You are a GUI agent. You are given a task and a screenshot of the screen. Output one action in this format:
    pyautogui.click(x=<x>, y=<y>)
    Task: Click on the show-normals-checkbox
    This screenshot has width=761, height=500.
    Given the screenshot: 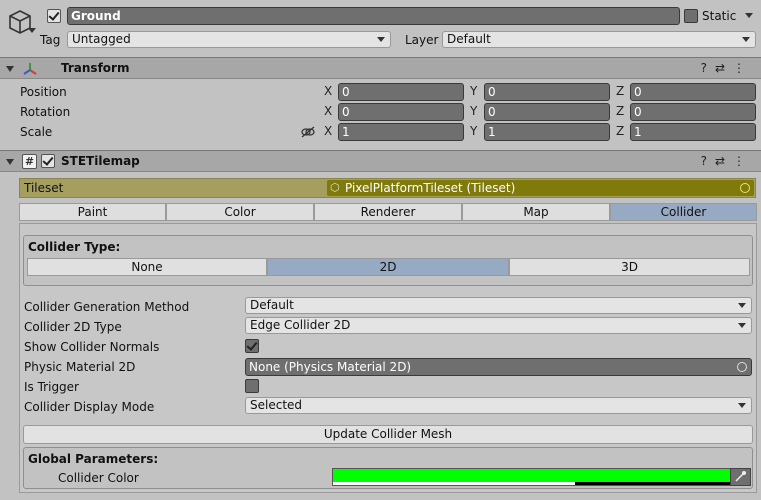 What is the action you would take?
    pyautogui.click(x=252, y=346)
    